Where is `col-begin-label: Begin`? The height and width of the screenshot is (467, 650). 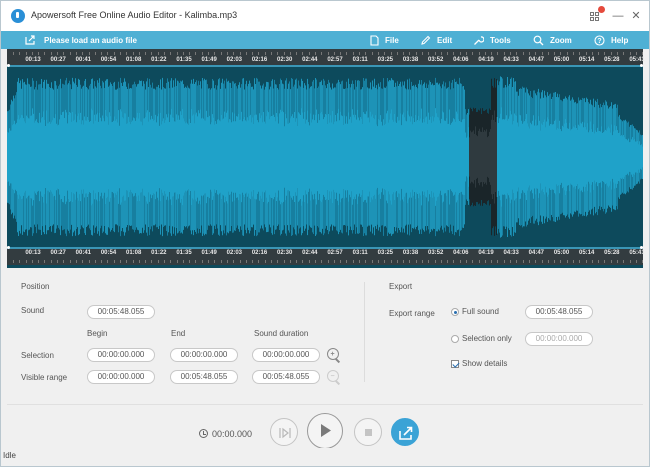 col-begin-label: Begin is located at coordinates (97, 333).